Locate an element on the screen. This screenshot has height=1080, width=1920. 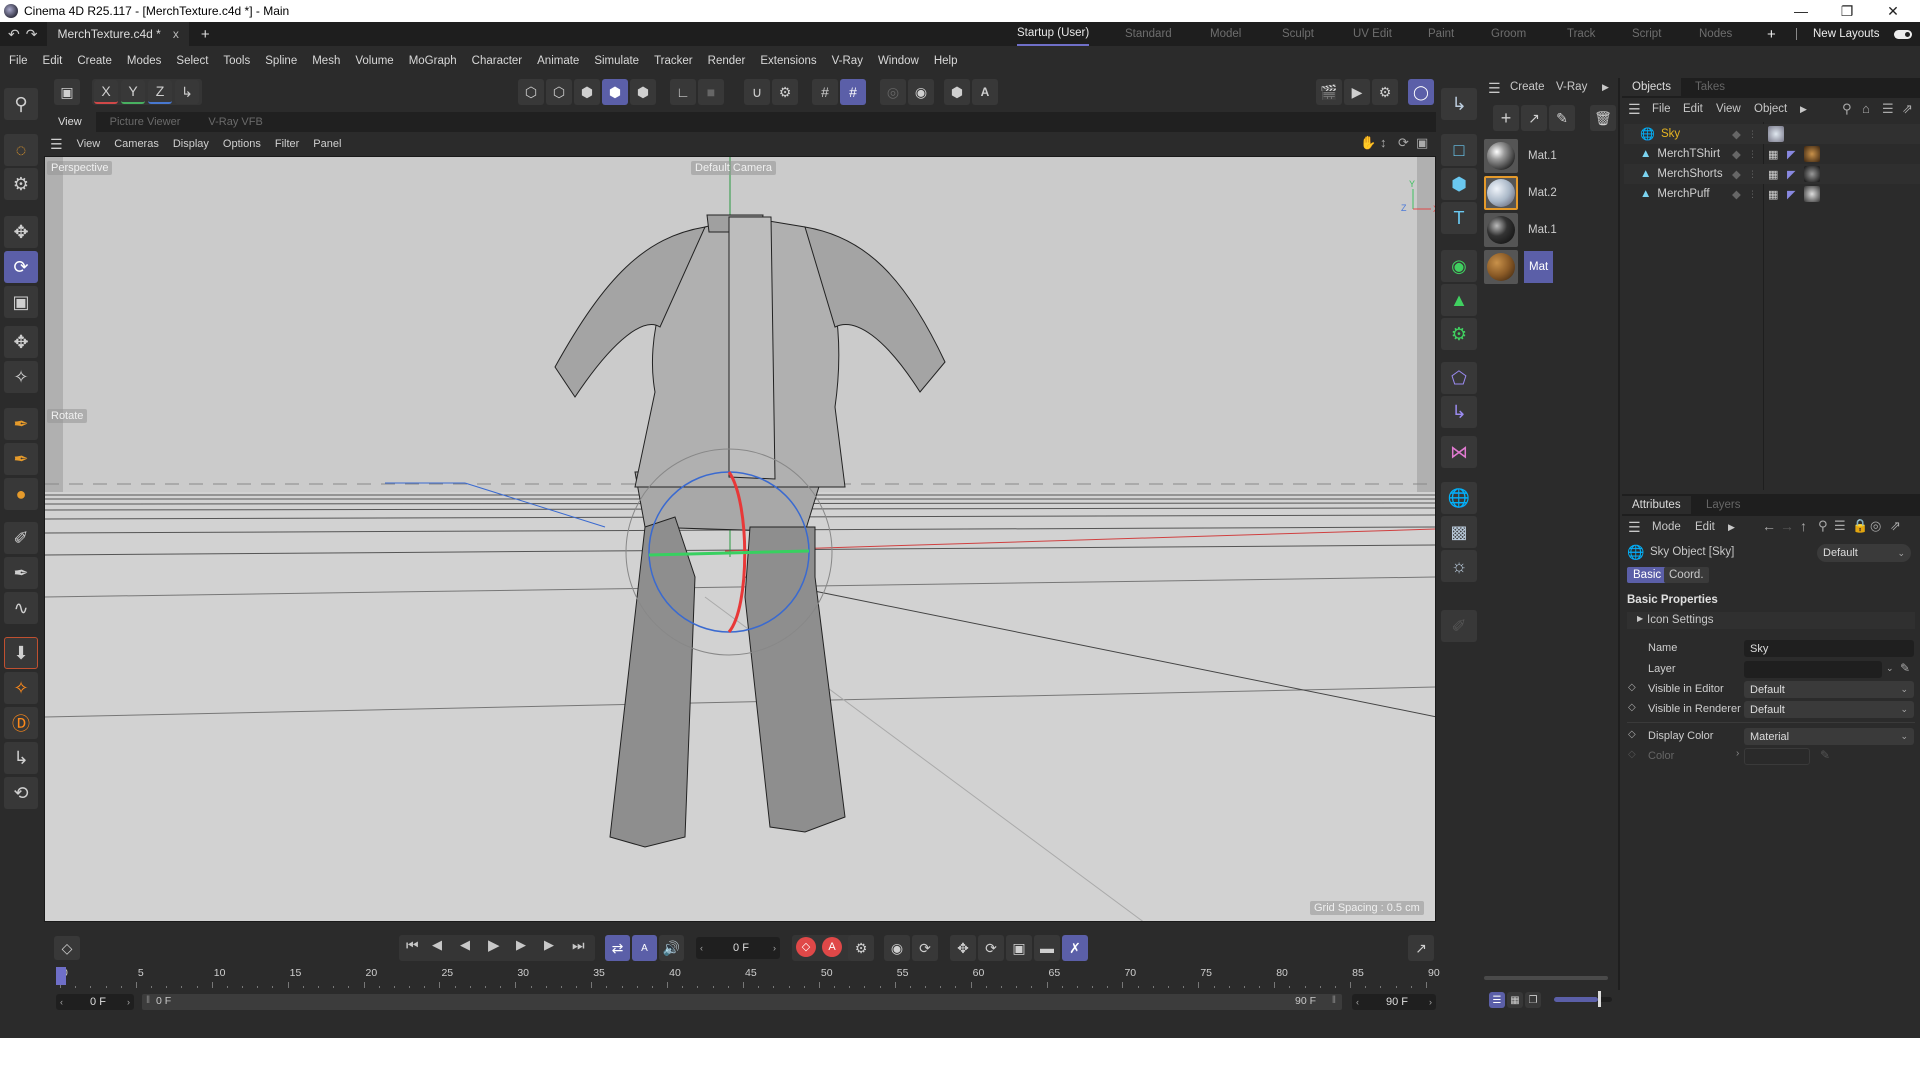
selection-filter-icon: ⚙ is located at coordinates (21, 184).